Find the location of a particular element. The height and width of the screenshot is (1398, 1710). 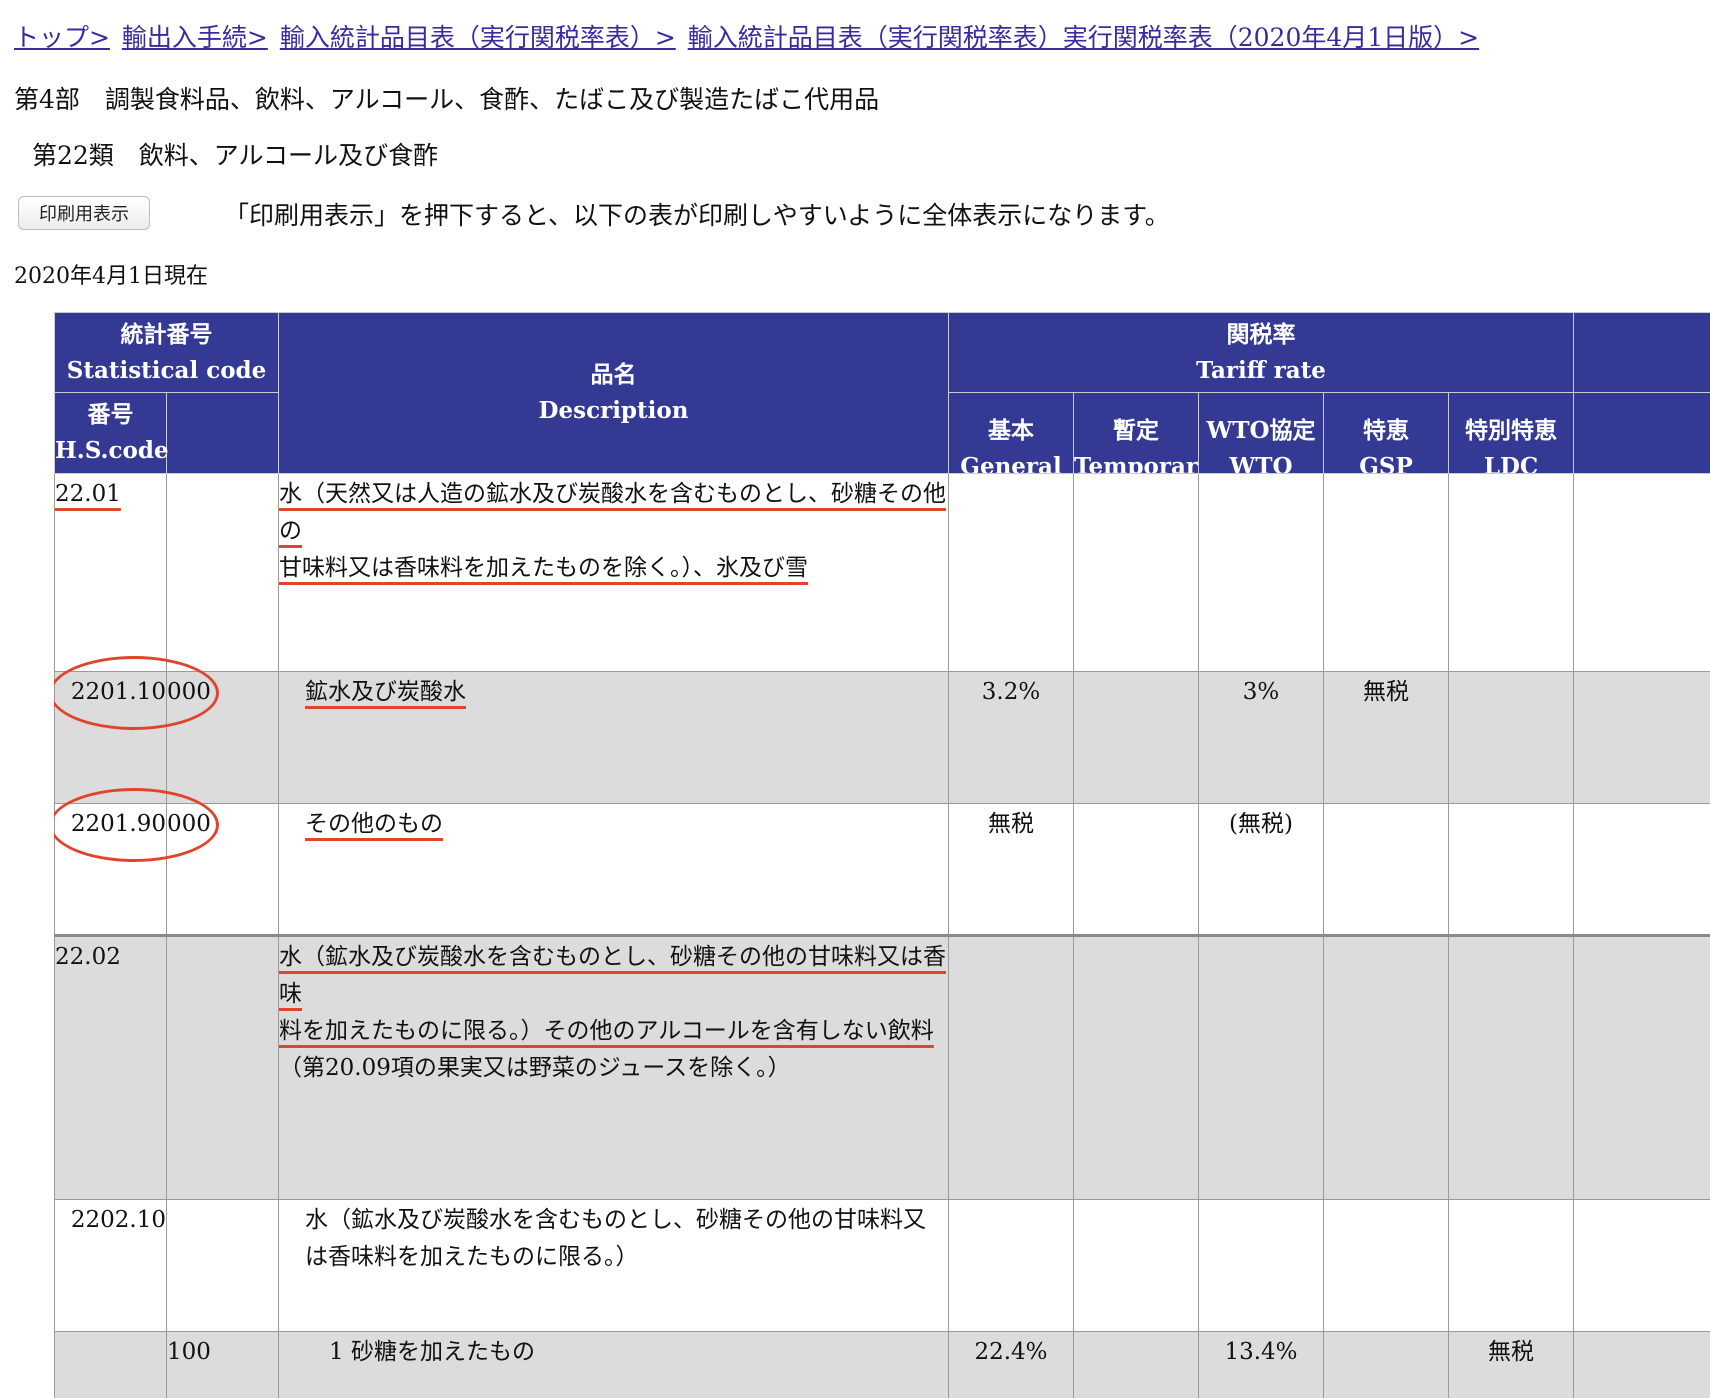

stat-code-header-ja: 統計番号 is located at coordinates (166, 334).